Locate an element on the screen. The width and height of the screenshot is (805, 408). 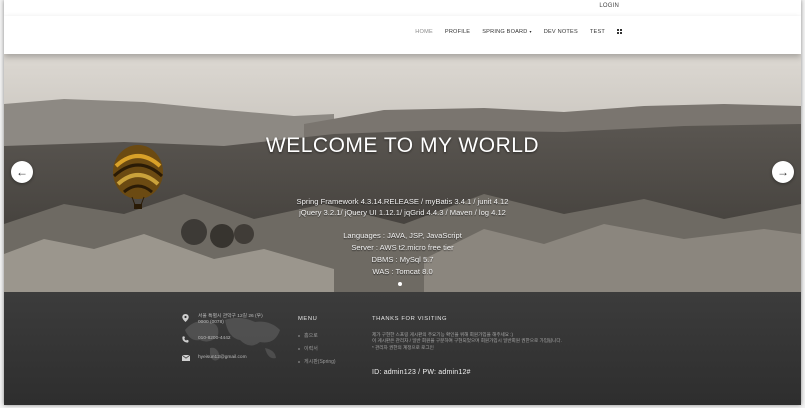
arrow-left-icon: ← is located at coordinates (22, 172).